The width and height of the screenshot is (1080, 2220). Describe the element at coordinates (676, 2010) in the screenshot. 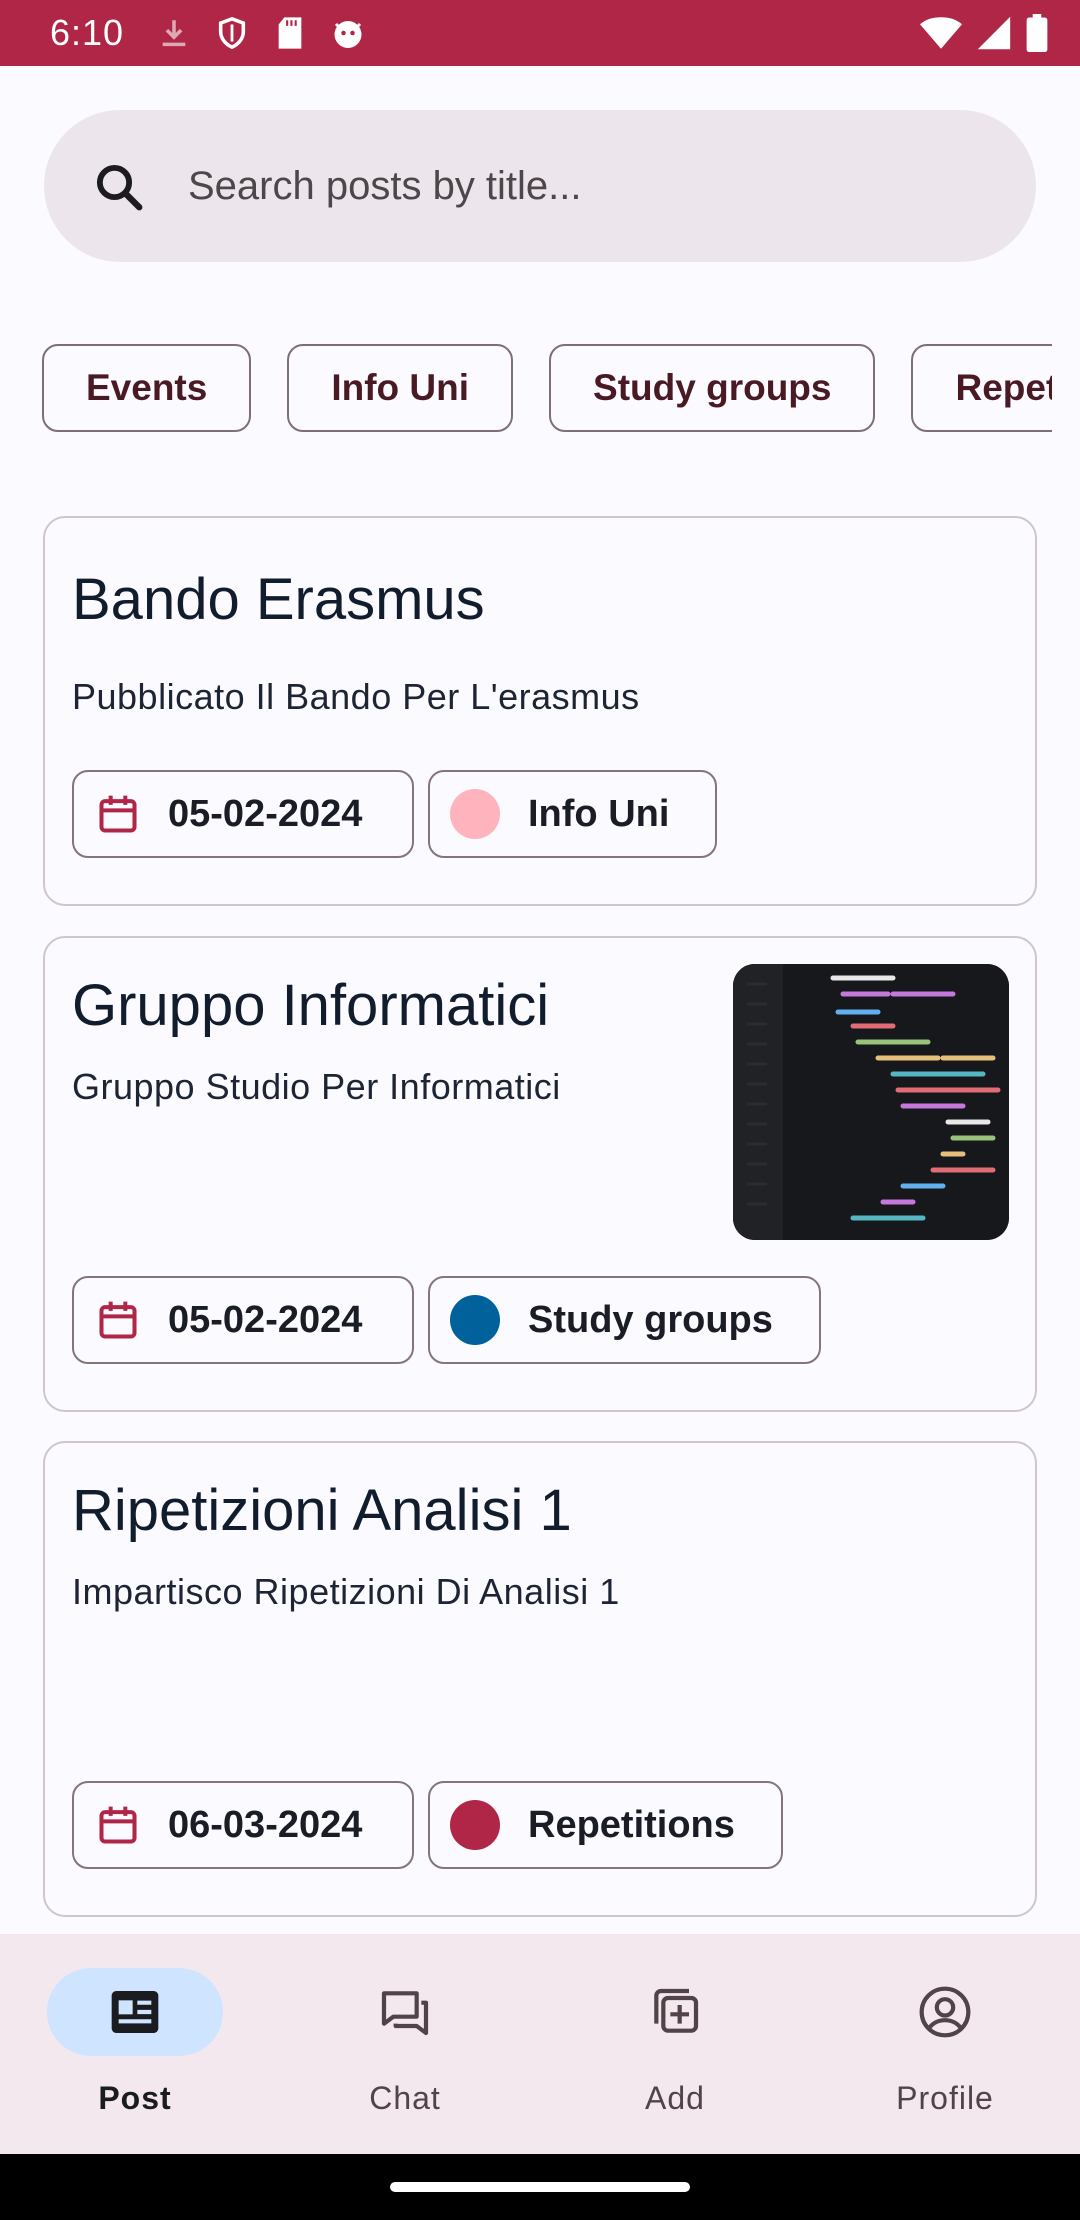

I see `add-icon` at that location.